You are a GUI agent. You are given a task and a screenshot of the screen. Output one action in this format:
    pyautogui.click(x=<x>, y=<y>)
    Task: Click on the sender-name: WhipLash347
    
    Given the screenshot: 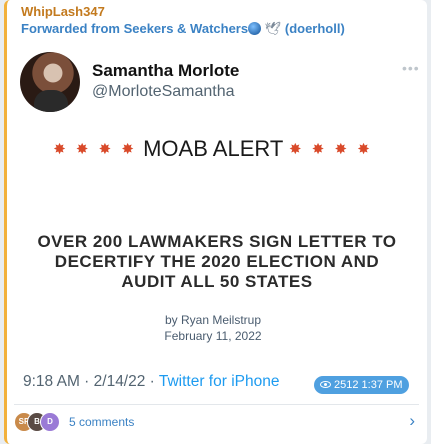 What is the action you would take?
    pyautogui.click(x=63, y=11)
    